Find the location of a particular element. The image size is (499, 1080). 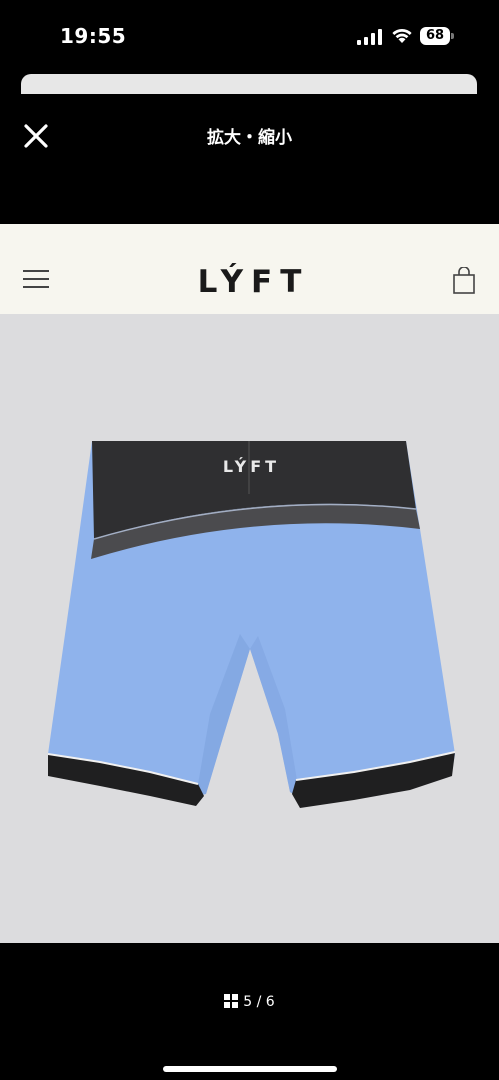

site-header: LÝFT is located at coordinates (249, 269).